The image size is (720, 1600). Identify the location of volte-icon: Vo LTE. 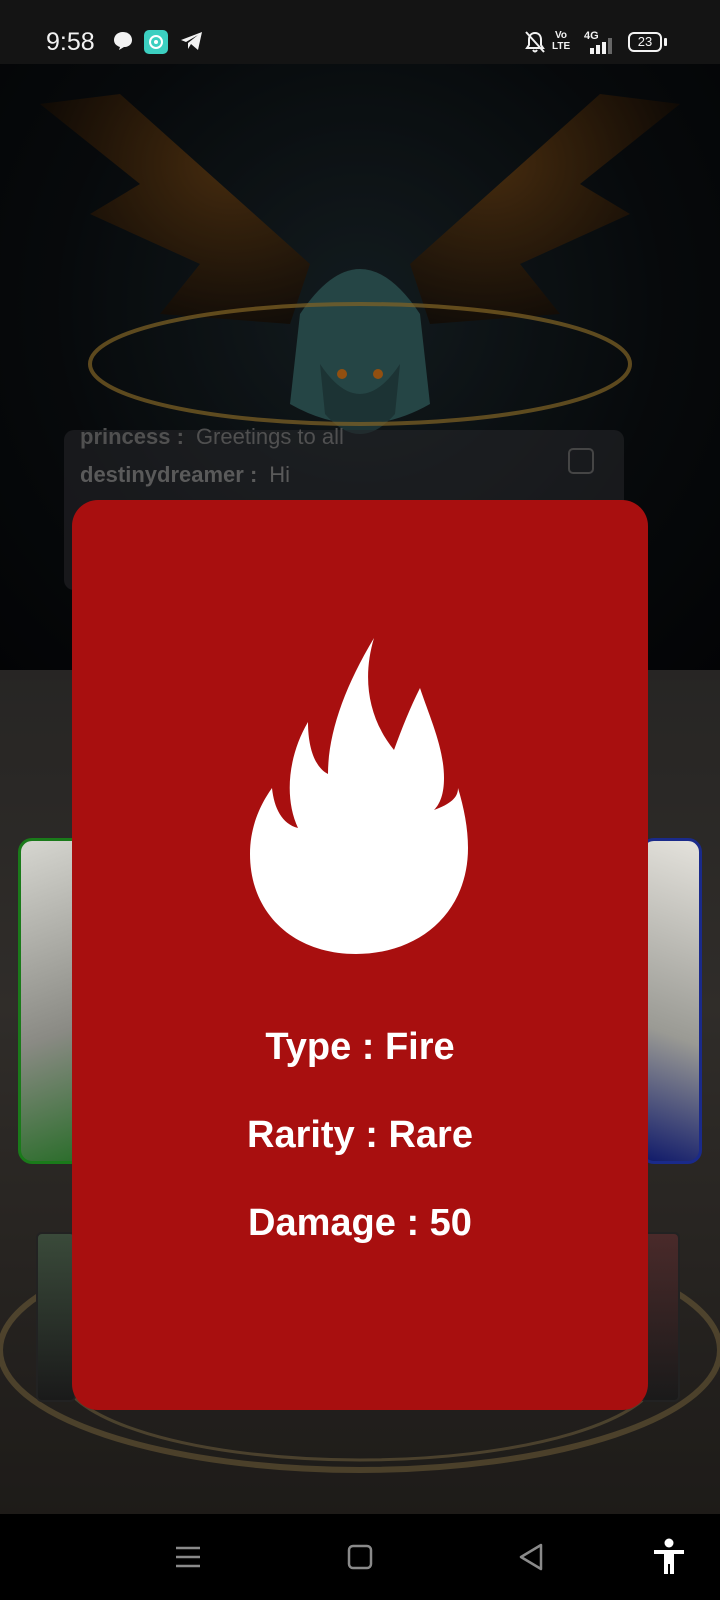
(561, 41).